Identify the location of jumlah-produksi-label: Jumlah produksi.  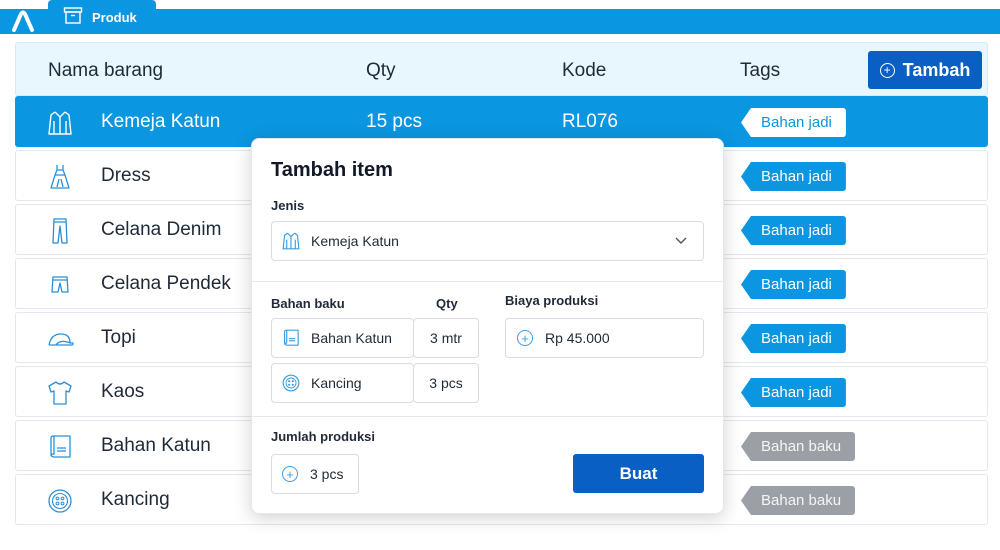
(323, 436).